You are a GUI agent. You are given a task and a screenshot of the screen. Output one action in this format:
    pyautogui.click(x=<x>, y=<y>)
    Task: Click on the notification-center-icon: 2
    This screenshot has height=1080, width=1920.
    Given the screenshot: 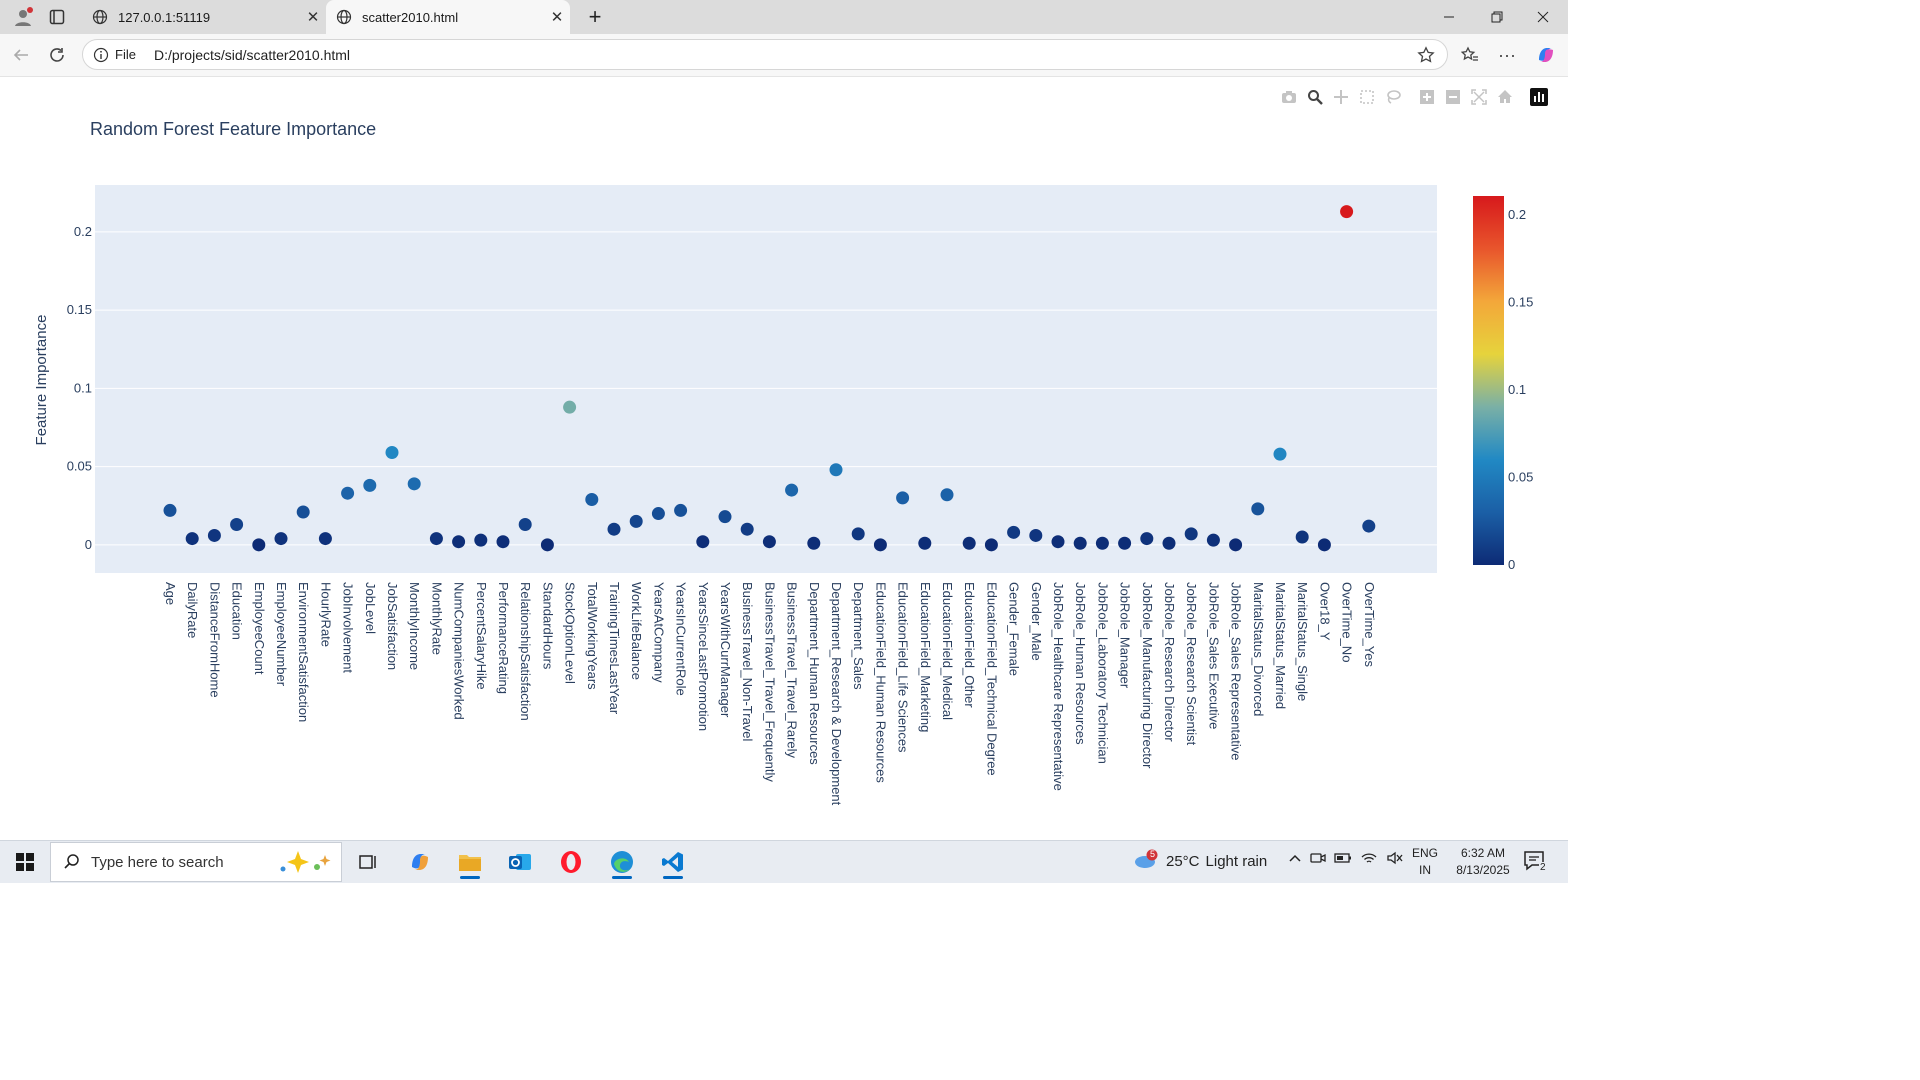 What is the action you would take?
    pyautogui.click(x=1536, y=862)
    